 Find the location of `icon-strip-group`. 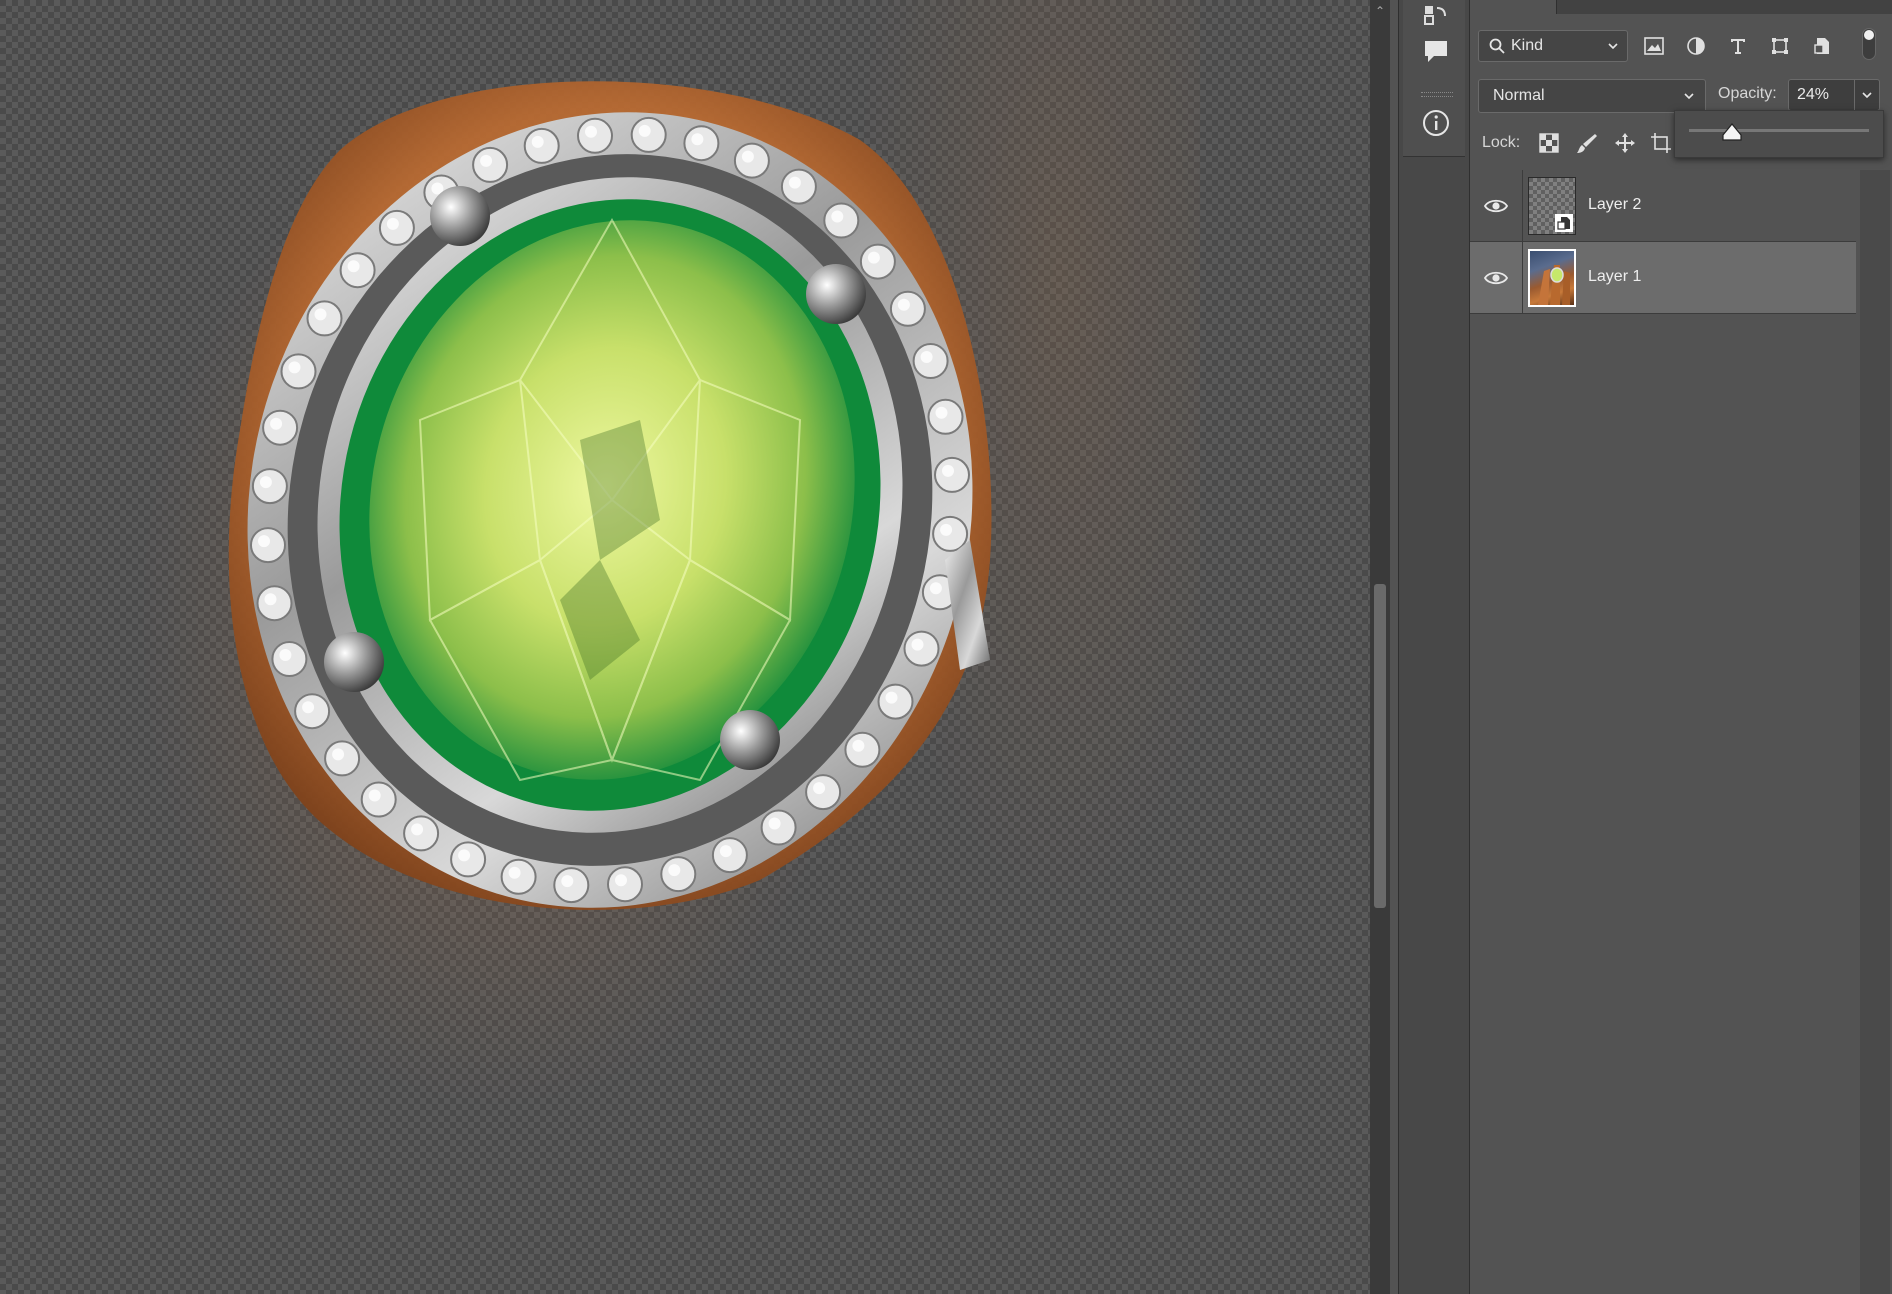

icon-strip-group is located at coordinates (1434, 78).